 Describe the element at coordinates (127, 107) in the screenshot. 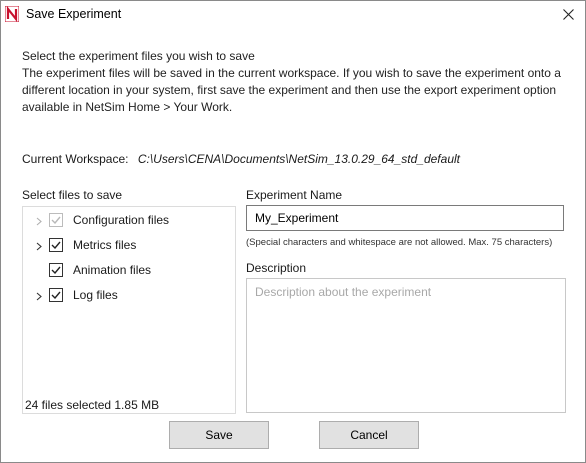

I see `intro-line: available in NetSim Home > Your Work.` at that location.